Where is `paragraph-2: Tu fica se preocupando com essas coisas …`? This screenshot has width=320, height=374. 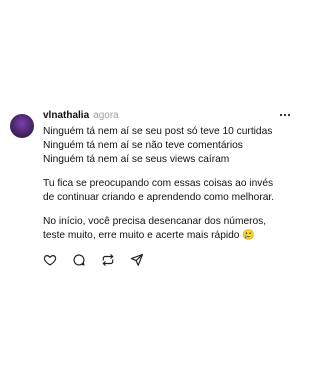 paragraph-2: Tu fica se preocupando com essas coisas … is located at coordinates (167, 191).